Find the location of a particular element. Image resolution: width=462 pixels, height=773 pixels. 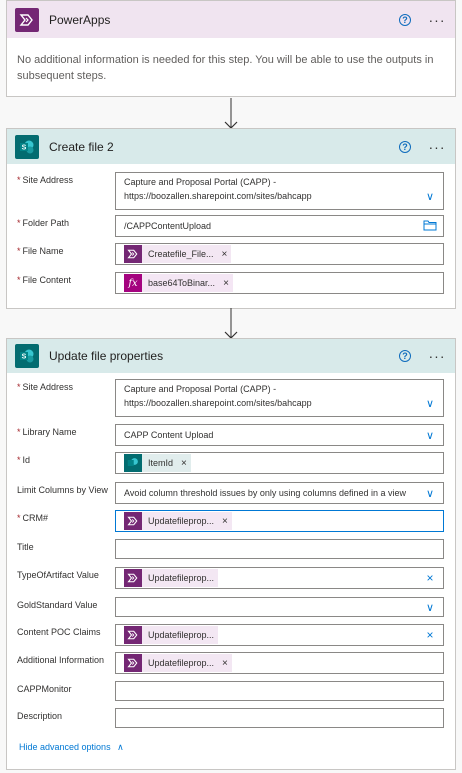

expression-token: fx base64ToBinar... × is located at coordinates (178, 283).